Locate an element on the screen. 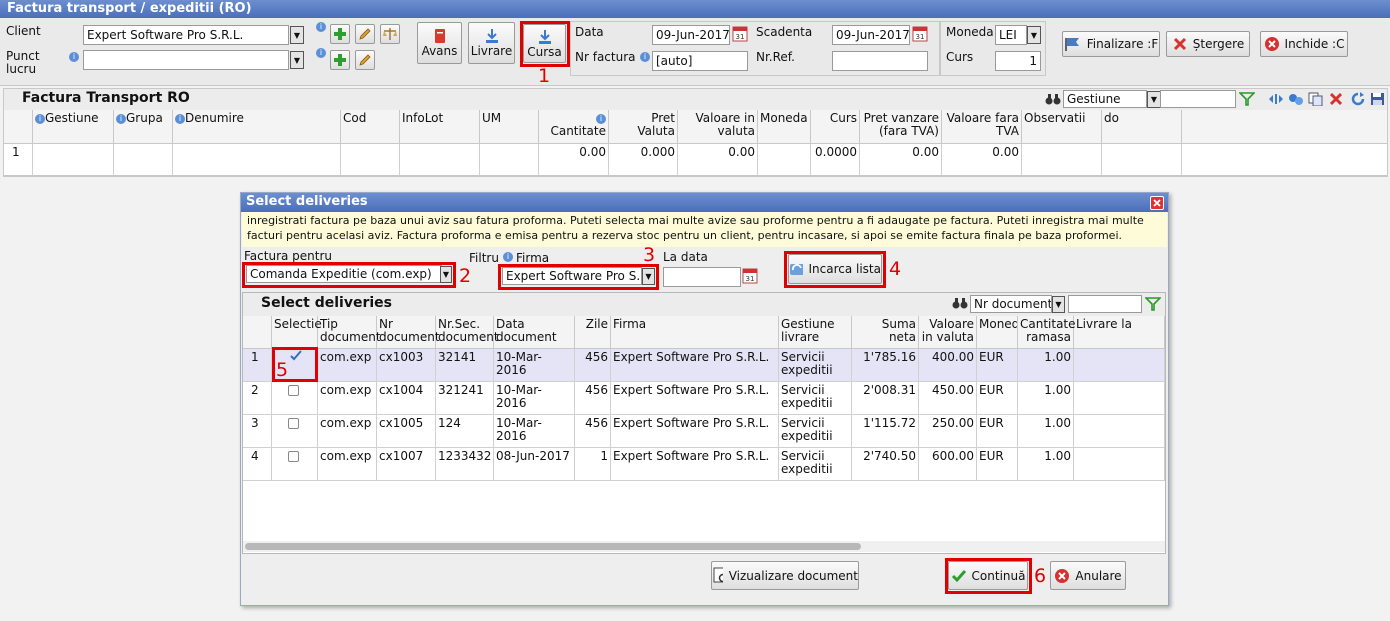  livrare-button: Livrare is located at coordinates (491, 43).